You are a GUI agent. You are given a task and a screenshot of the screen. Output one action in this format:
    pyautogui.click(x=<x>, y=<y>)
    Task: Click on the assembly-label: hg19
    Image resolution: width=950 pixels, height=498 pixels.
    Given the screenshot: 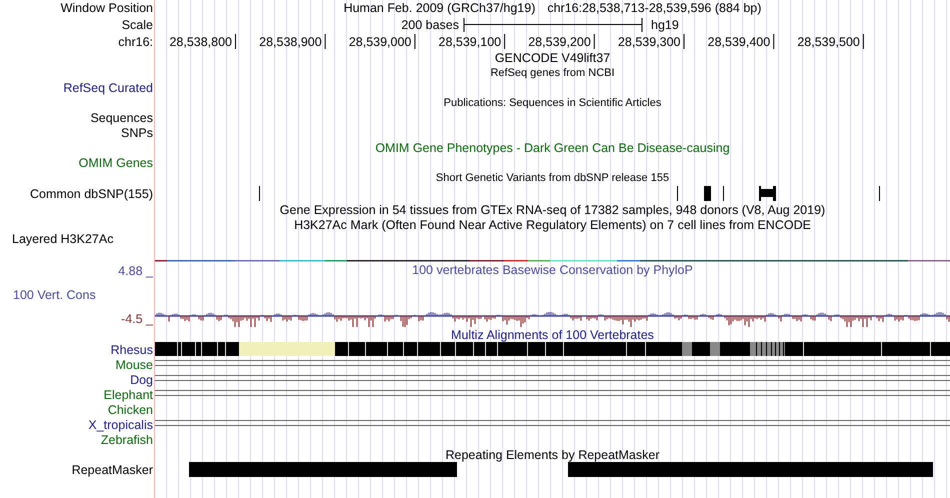 What is the action you would take?
    pyautogui.click(x=665, y=25)
    